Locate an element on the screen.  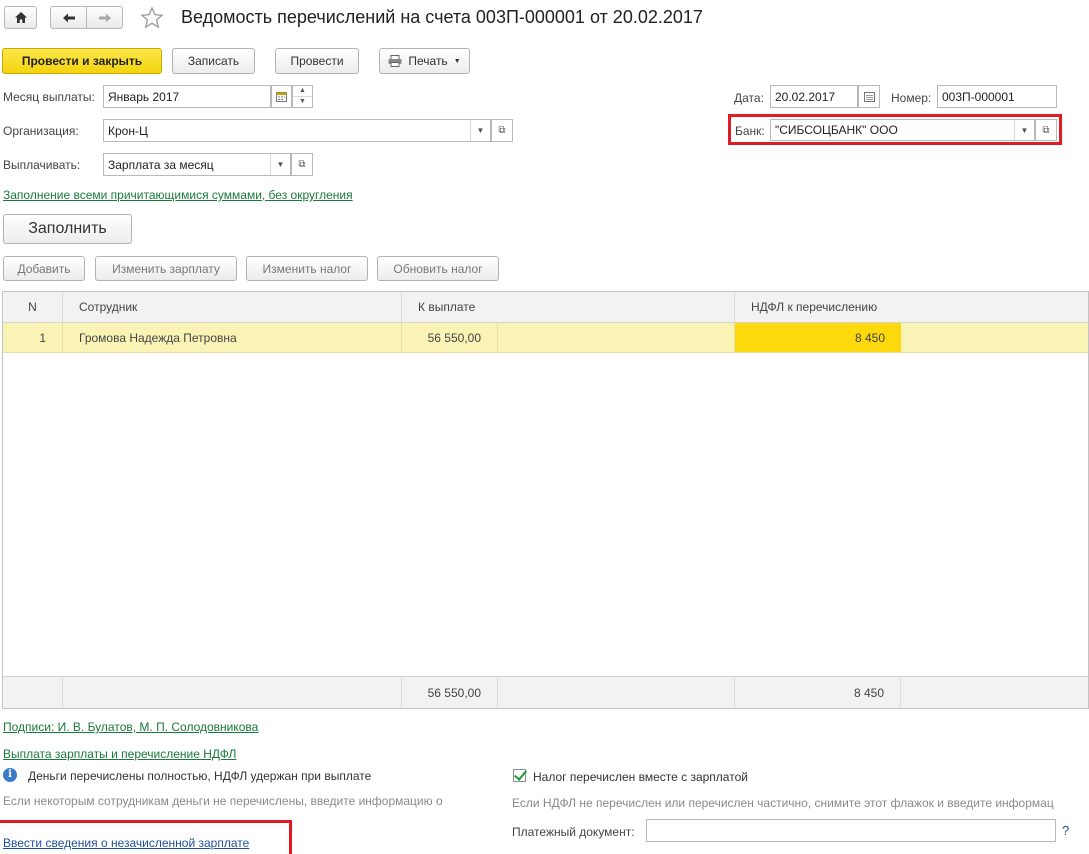
row-number: 1 is located at coordinates (33, 337).